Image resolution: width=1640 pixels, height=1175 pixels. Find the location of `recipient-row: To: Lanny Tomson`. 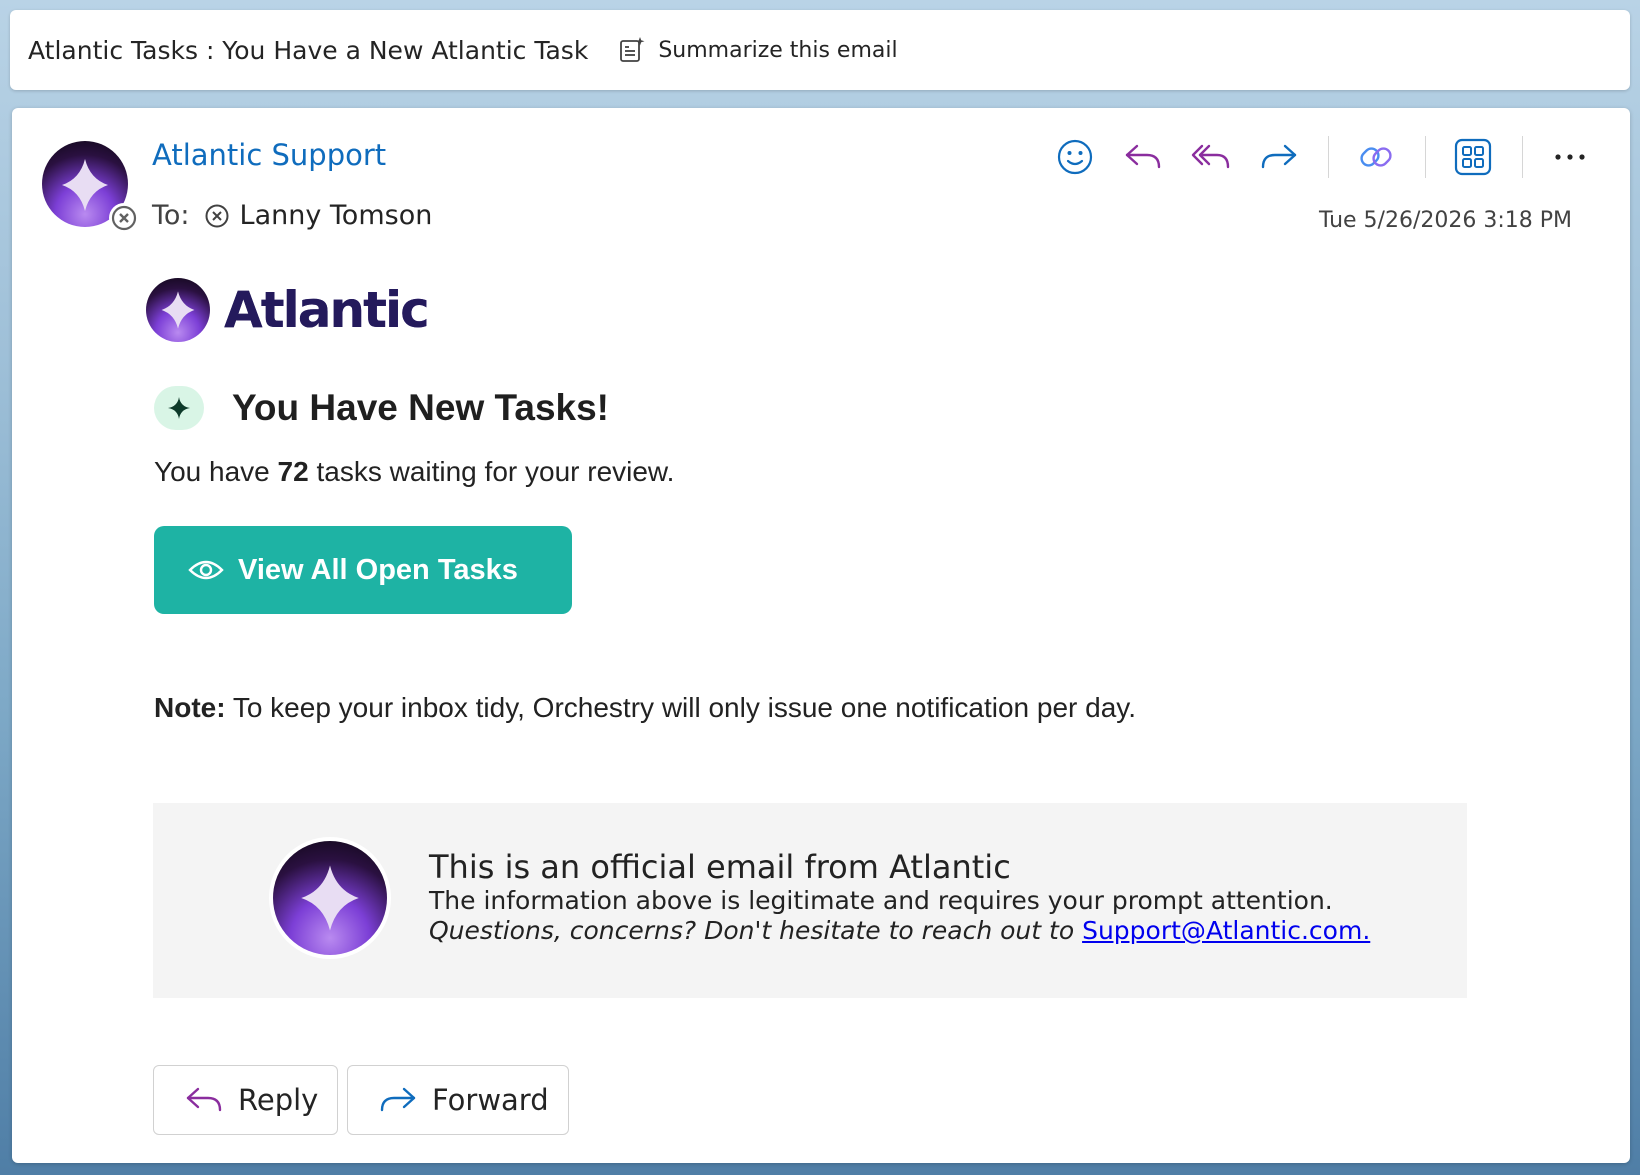

recipient-row: To: Lanny Tomson is located at coordinates (292, 215).